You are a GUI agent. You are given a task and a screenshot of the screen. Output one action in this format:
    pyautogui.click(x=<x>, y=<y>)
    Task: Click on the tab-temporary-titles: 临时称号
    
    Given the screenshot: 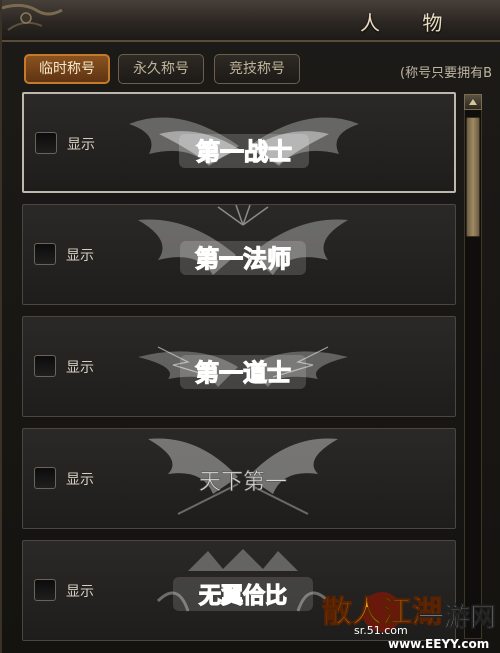 What is the action you would take?
    pyautogui.click(x=67, y=69)
    